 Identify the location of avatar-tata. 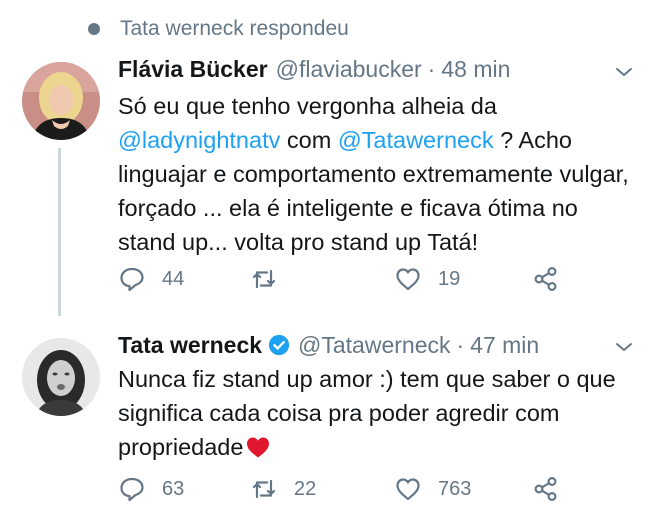
(61, 377).